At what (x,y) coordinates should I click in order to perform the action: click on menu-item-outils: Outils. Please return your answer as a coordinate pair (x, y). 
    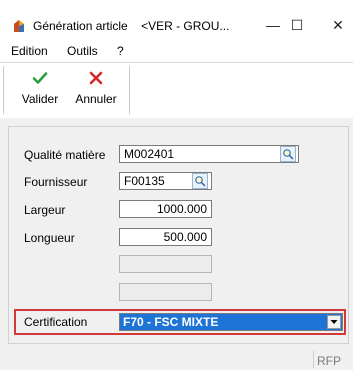
    Looking at the image, I should click on (82, 51).